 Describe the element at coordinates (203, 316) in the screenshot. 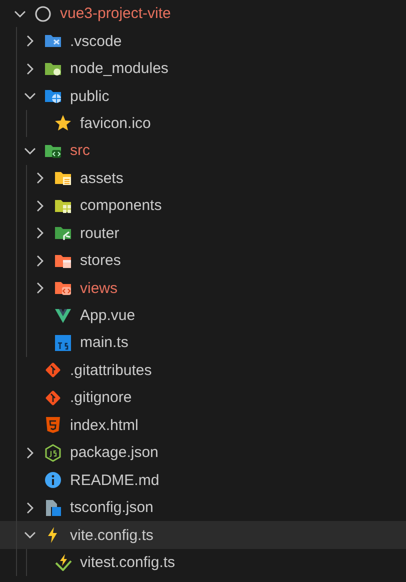

I see `tree-item: App.vue` at that location.